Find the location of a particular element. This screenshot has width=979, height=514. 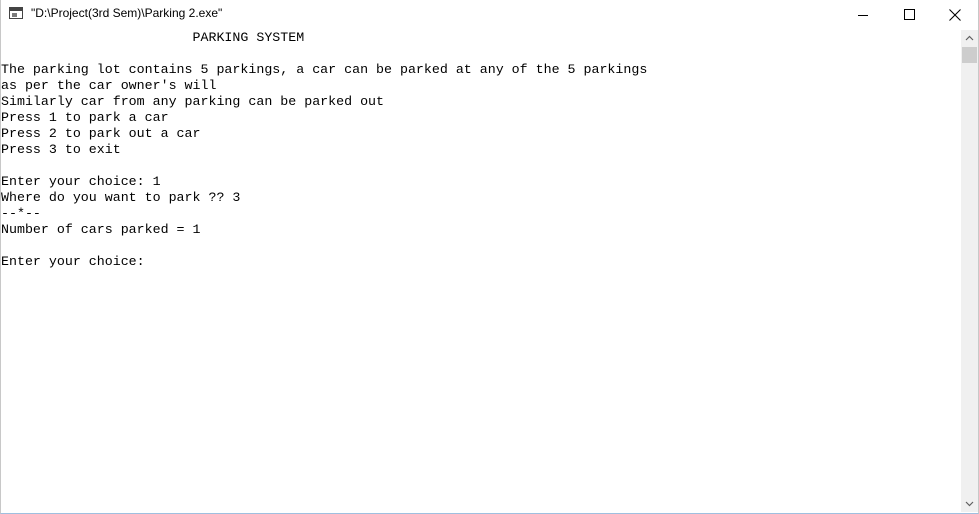

minimize-icon is located at coordinates (863, 15).